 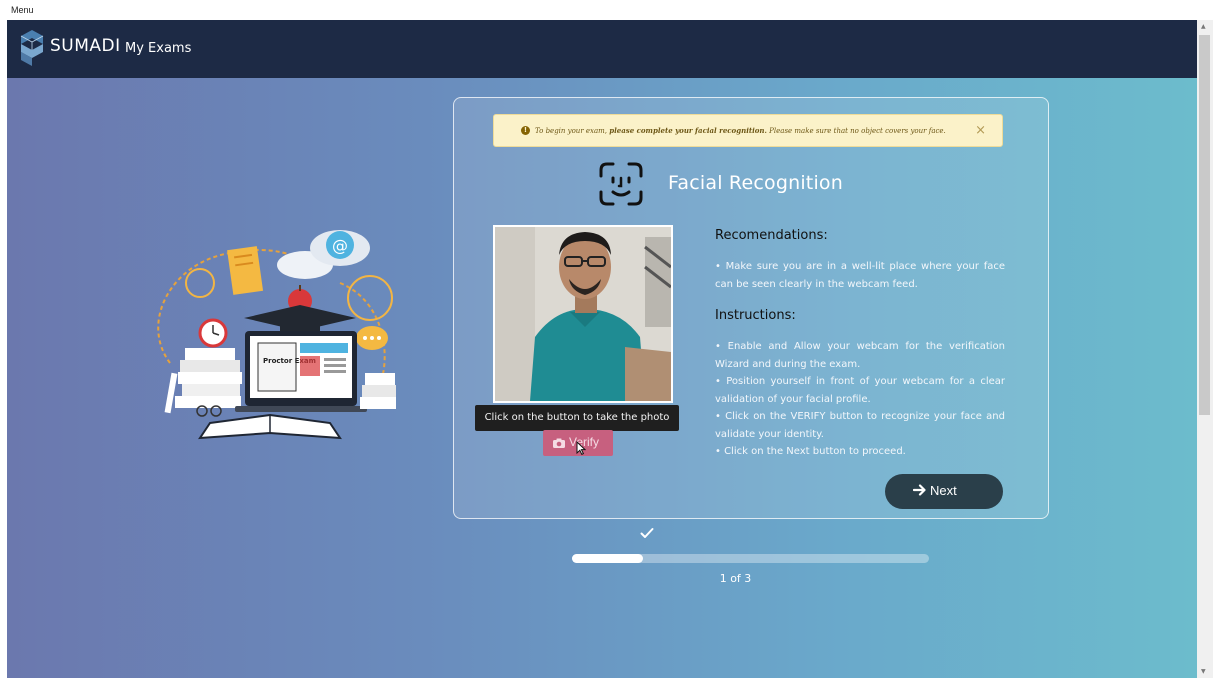 What do you see at coordinates (735, 578) in the screenshot?
I see `step-indicator: 1 of 3` at bounding box center [735, 578].